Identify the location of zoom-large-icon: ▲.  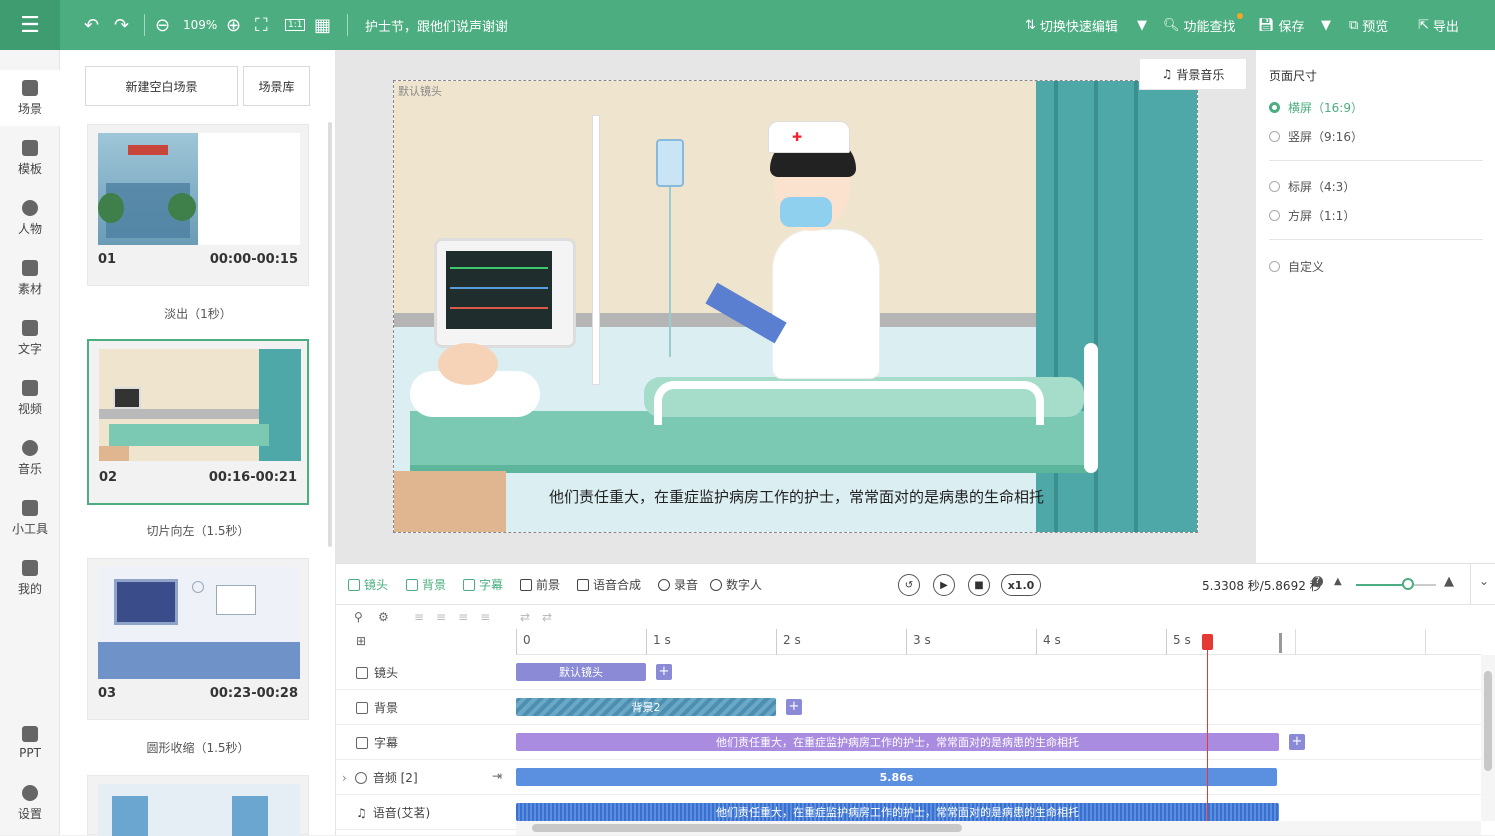
(1449, 581).